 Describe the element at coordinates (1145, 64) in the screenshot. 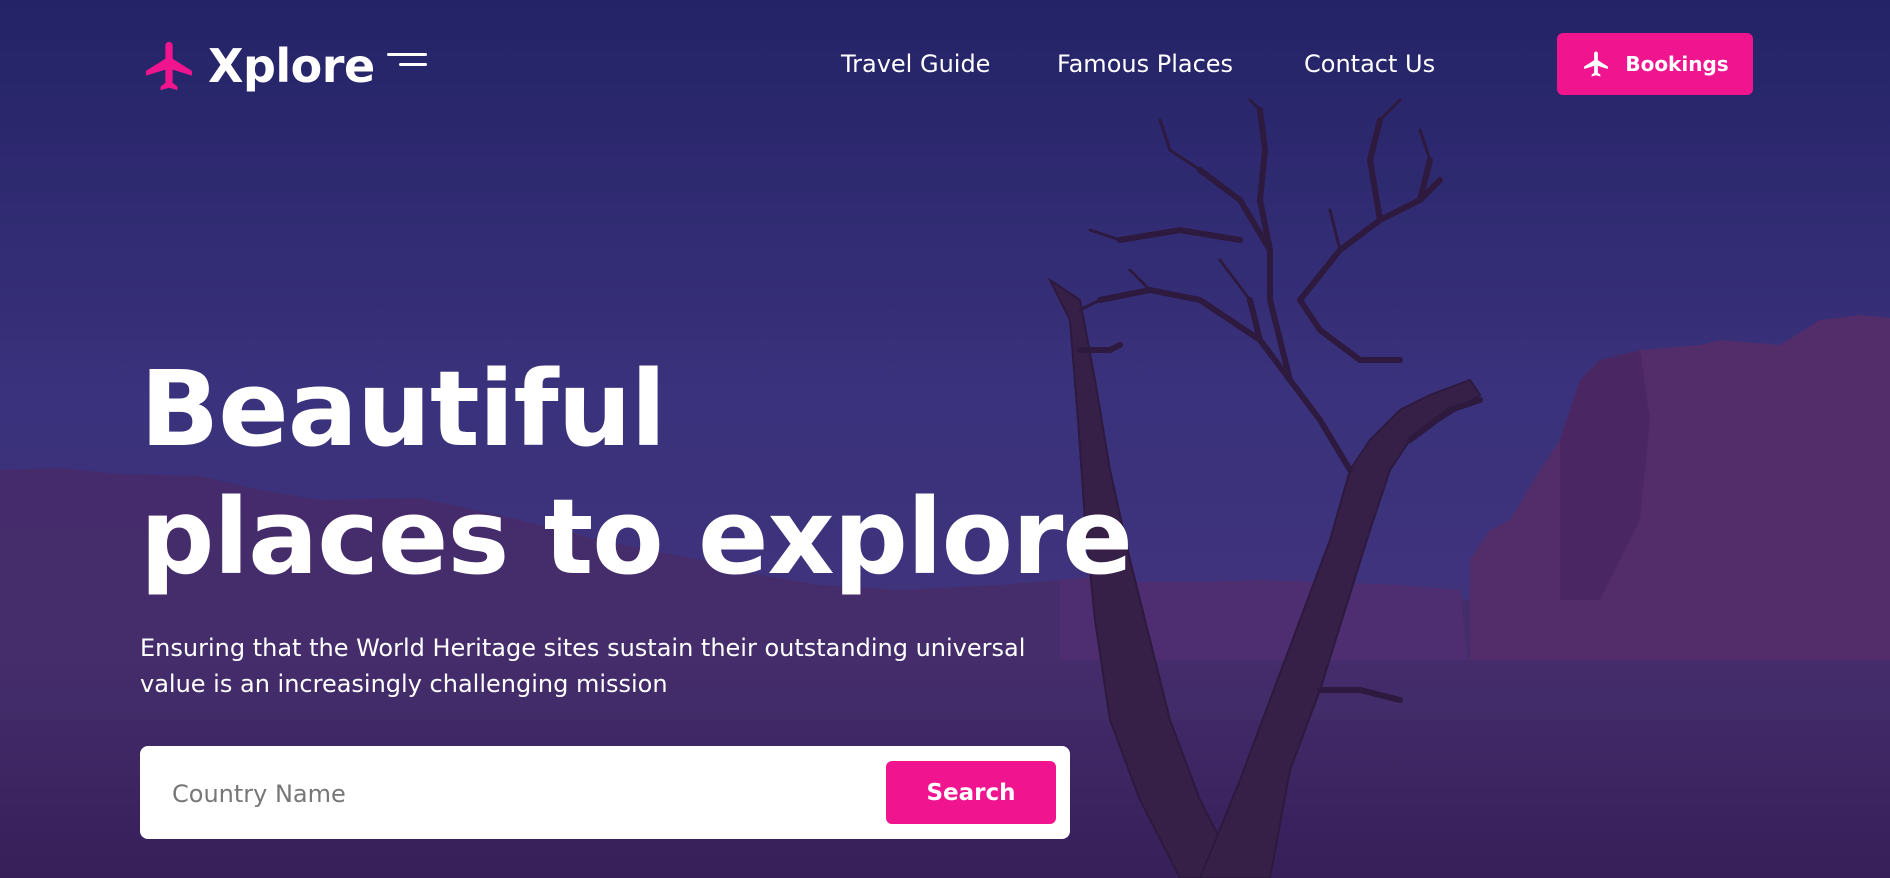

I see `nav-link-famous-places: Famous Places` at that location.